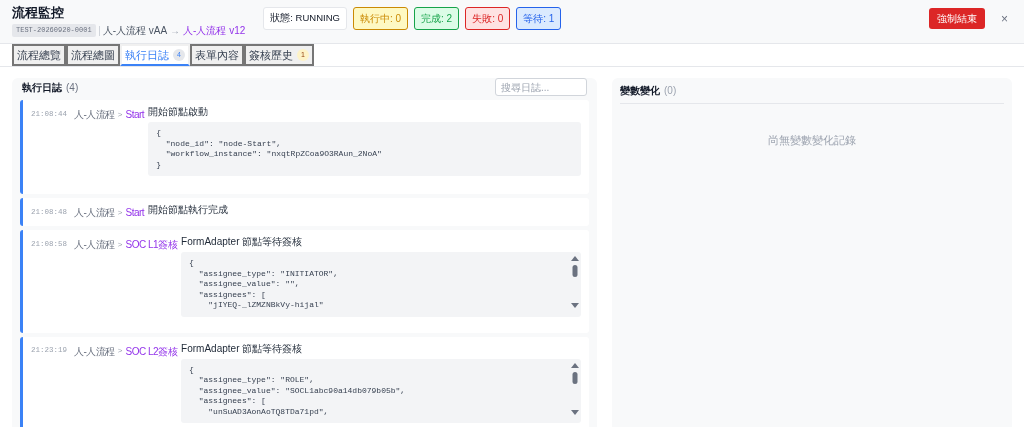  Describe the element at coordinates (39, 55) in the screenshot. I see `tab: 流程總覽` at that location.